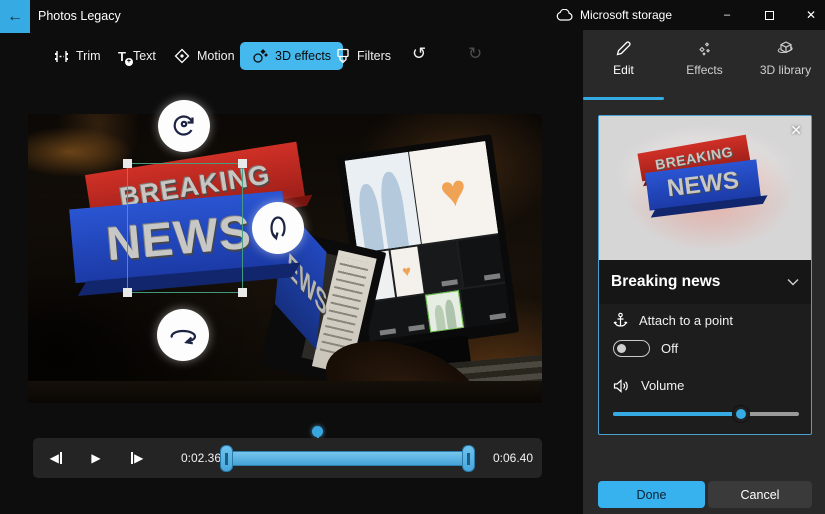 This screenshot has height=514, width=825. I want to click on toolbar-trim-label: Trim, so click(88, 56).